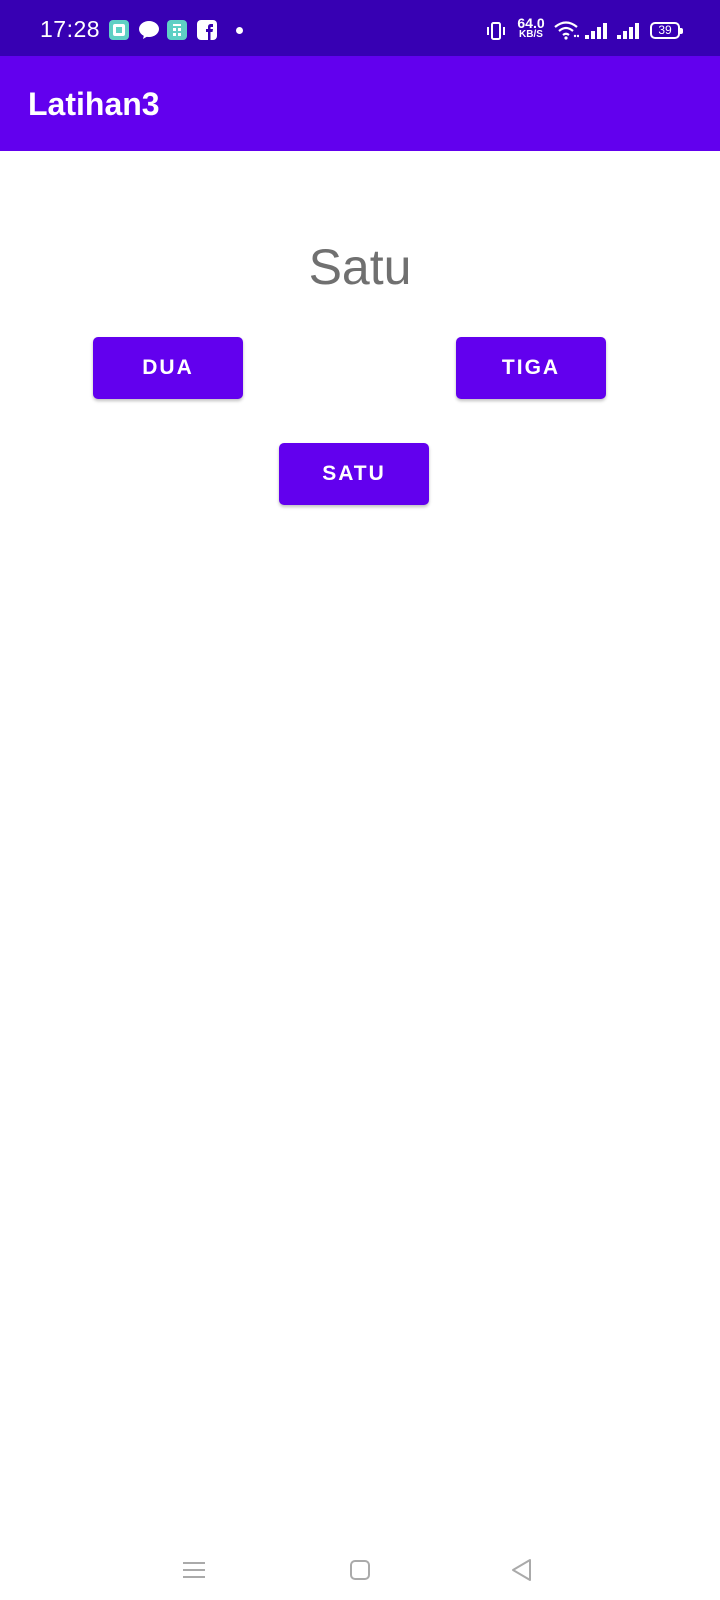  What do you see at coordinates (522, 1570) in the screenshot?
I see `back-icon` at bounding box center [522, 1570].